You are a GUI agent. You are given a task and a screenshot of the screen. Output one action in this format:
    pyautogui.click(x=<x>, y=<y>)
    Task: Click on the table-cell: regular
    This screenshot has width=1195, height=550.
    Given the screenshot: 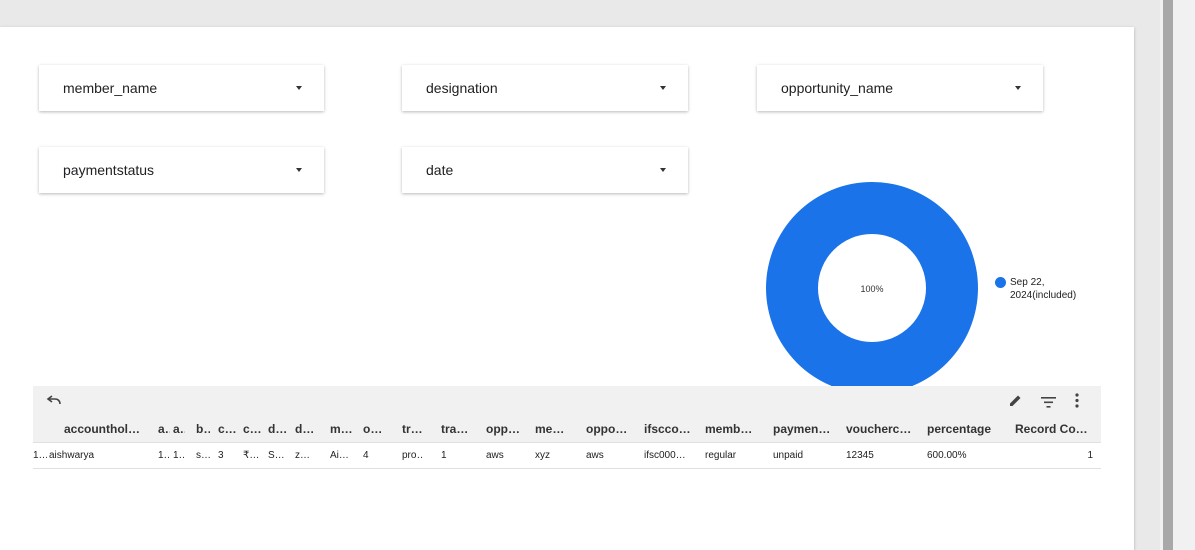 What is the action you would take?
    pyautogui.click(x=721, y=455)
    